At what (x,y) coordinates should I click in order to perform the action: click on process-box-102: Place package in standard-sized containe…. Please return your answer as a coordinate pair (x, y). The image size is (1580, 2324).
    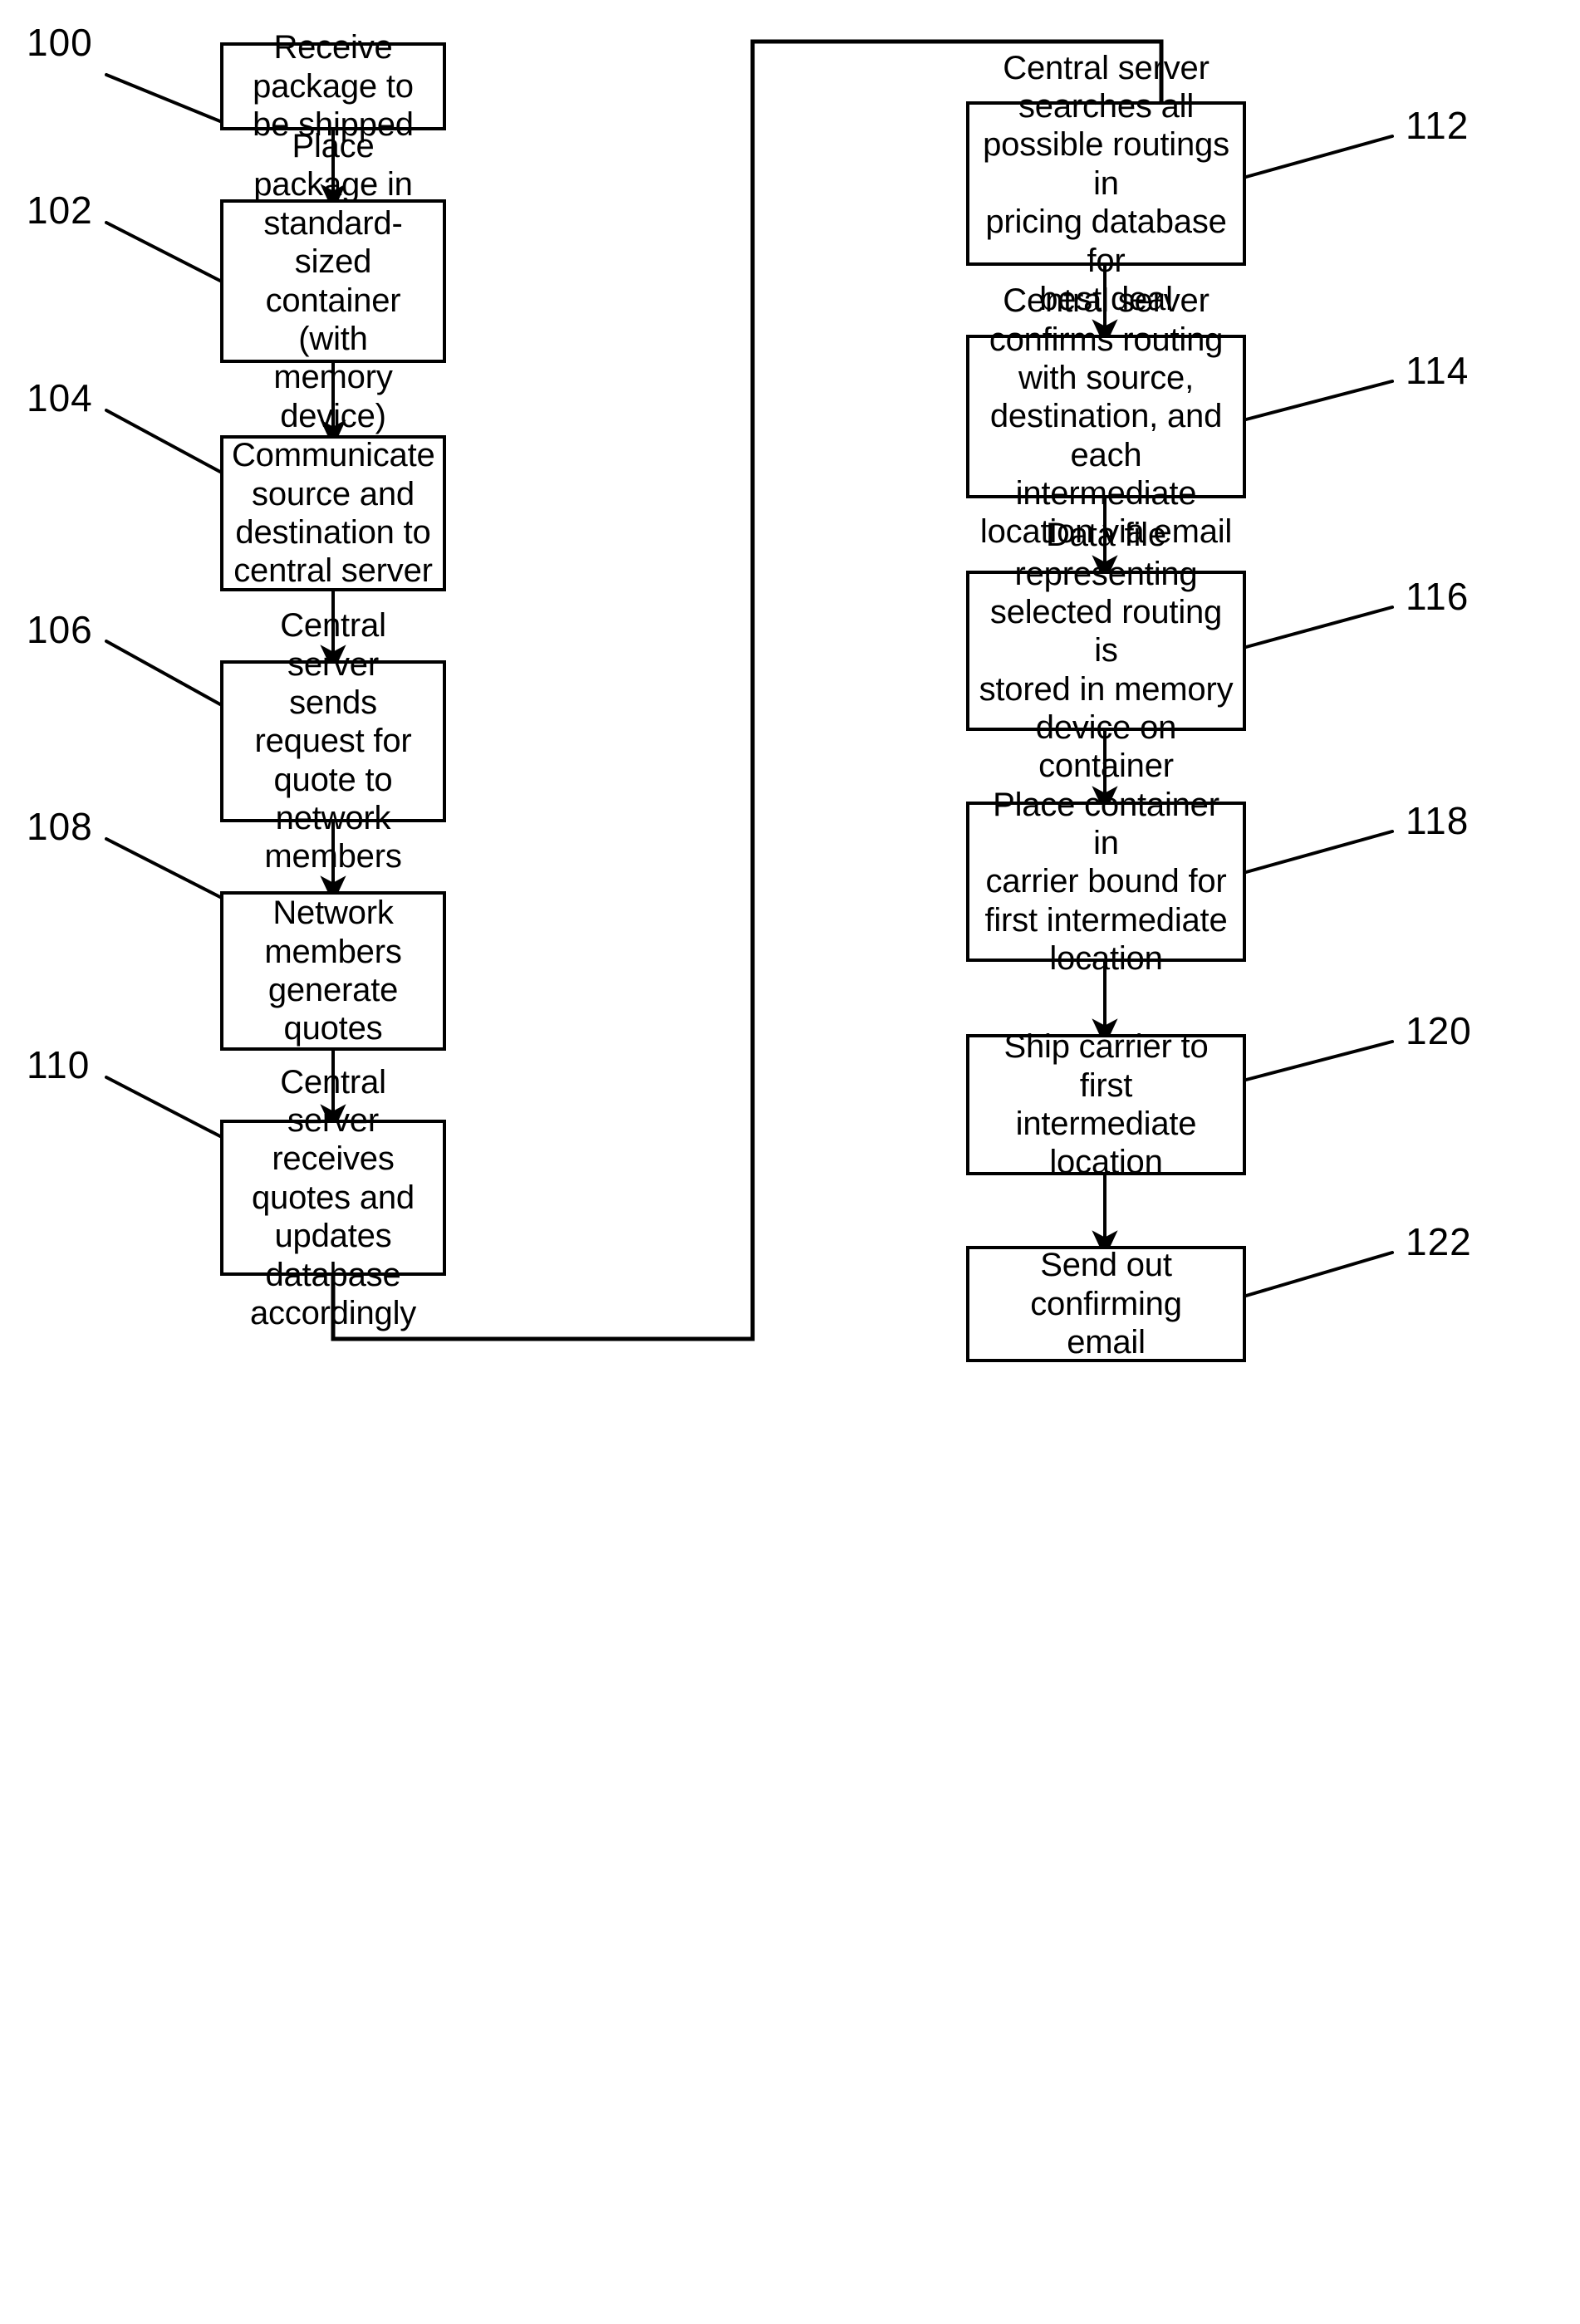
    Looking at the image, I should click on (333, 281).